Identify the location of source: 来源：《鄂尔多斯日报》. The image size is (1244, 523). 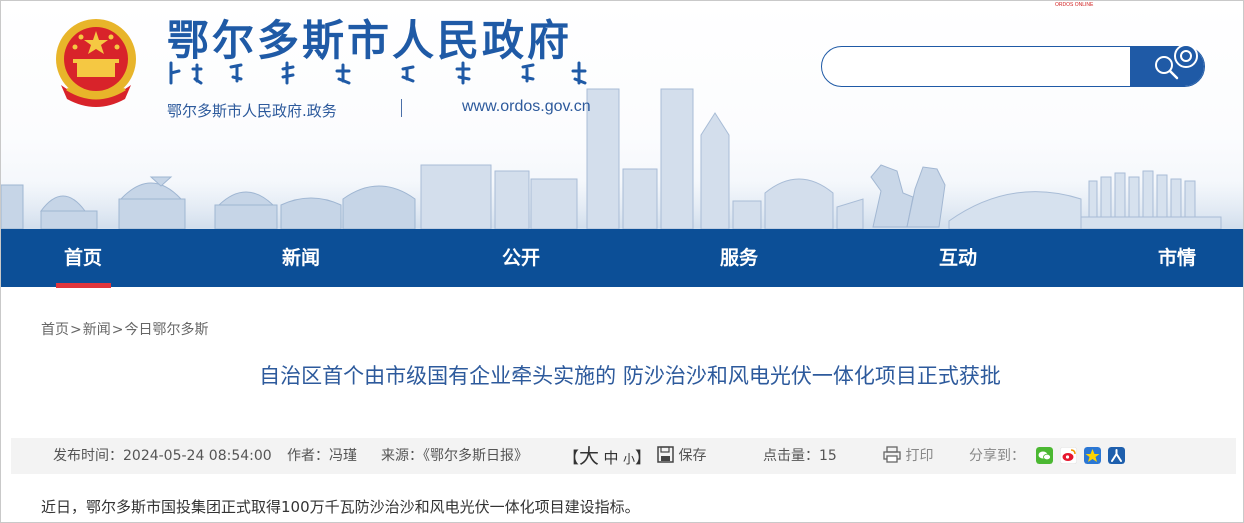
(454, 456).